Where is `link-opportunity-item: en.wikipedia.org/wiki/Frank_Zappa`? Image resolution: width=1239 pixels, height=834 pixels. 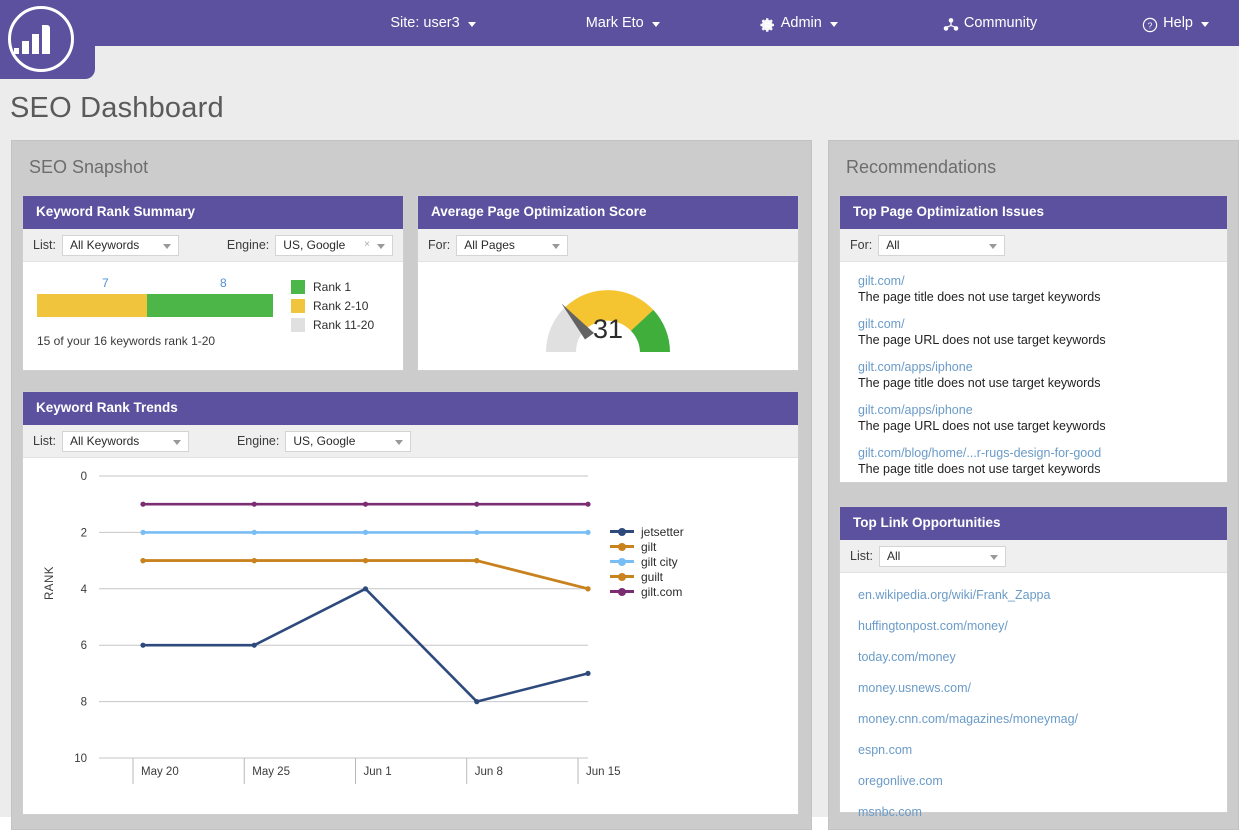
link-opportunity-item: en.wikipedia.org/wiki/Frank_Zappa is located at coordinates (1033, 601).